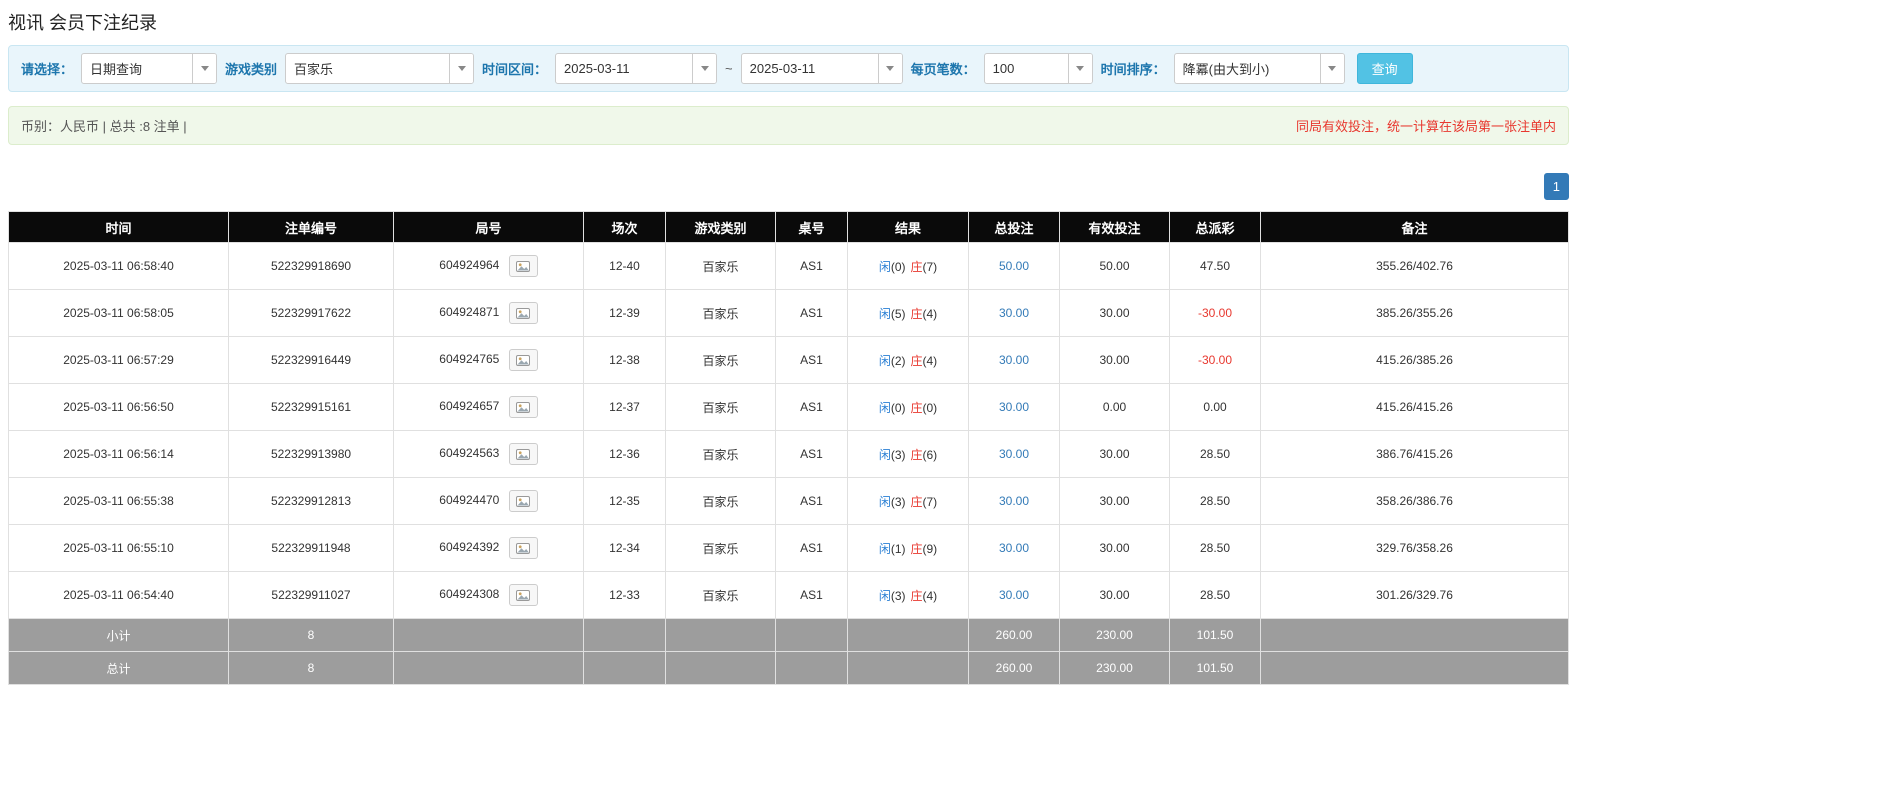  I want to click on date-from-combobox, so click(636, 68).